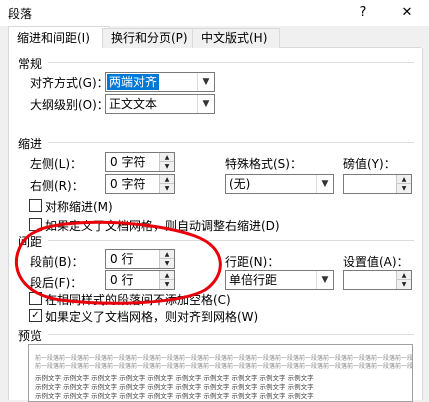  What do you see at coordinates (118, 262) in the screenshot?
I see `annotation-ellipse` at bounding box center [118, 262].